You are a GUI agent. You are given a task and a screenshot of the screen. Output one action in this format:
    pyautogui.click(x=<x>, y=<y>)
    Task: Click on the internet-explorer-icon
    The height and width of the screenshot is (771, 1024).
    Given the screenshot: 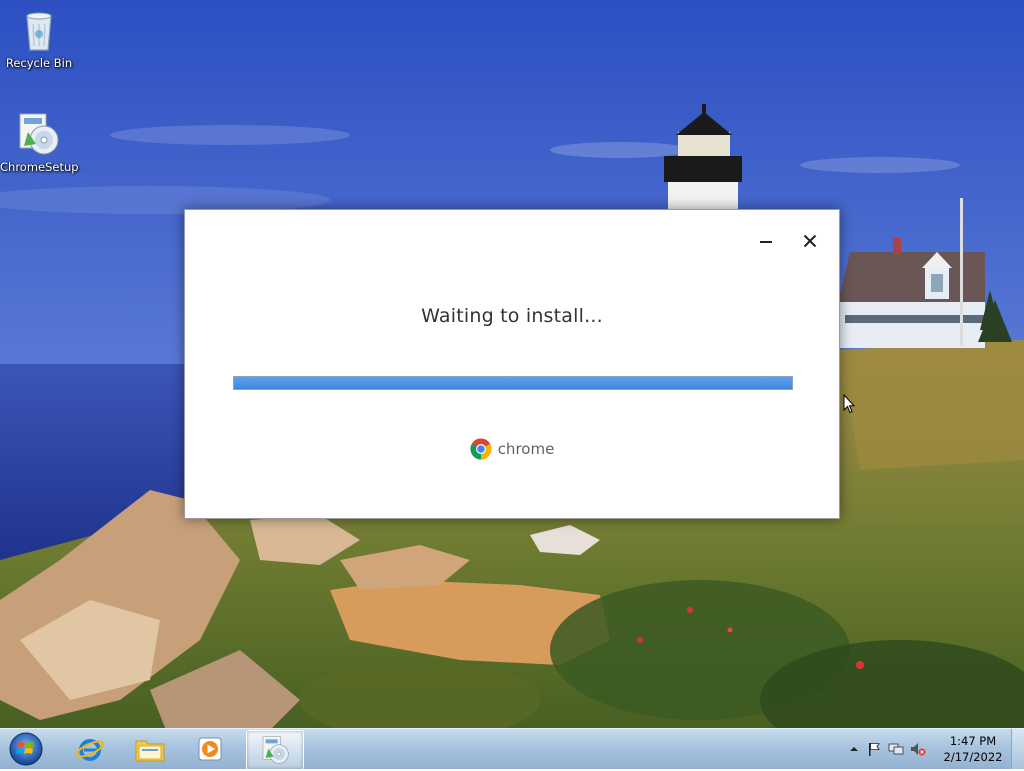 What is the action you would take?
    pyautogui.click(x=90, y=750)
    